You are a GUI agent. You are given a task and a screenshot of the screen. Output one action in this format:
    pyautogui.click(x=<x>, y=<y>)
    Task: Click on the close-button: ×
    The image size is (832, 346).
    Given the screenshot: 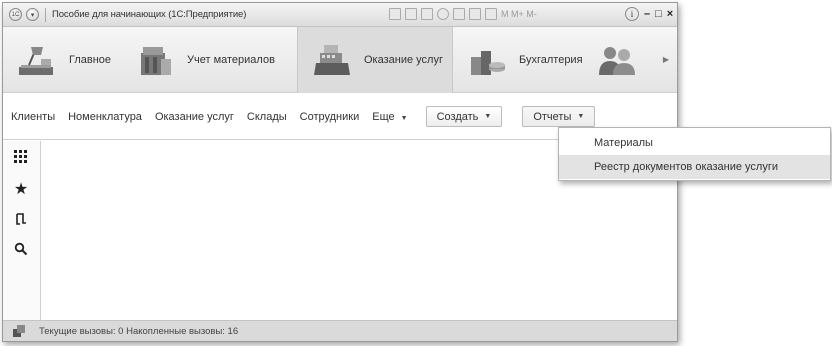 What is the action you would take?
    pyautogui.click(x=670, y=14)
    